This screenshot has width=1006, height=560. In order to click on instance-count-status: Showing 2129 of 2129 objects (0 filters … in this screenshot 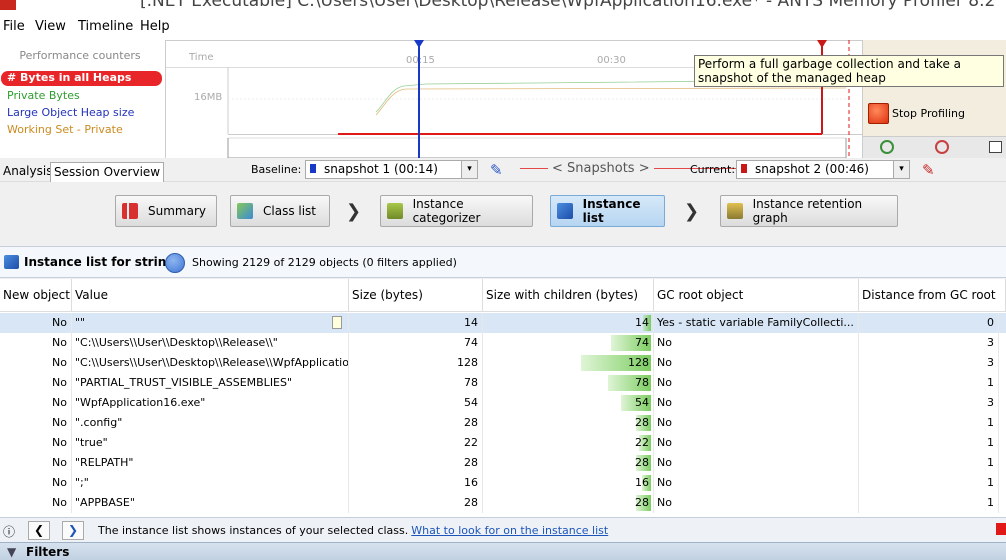, I will do `click(324, 262)`.